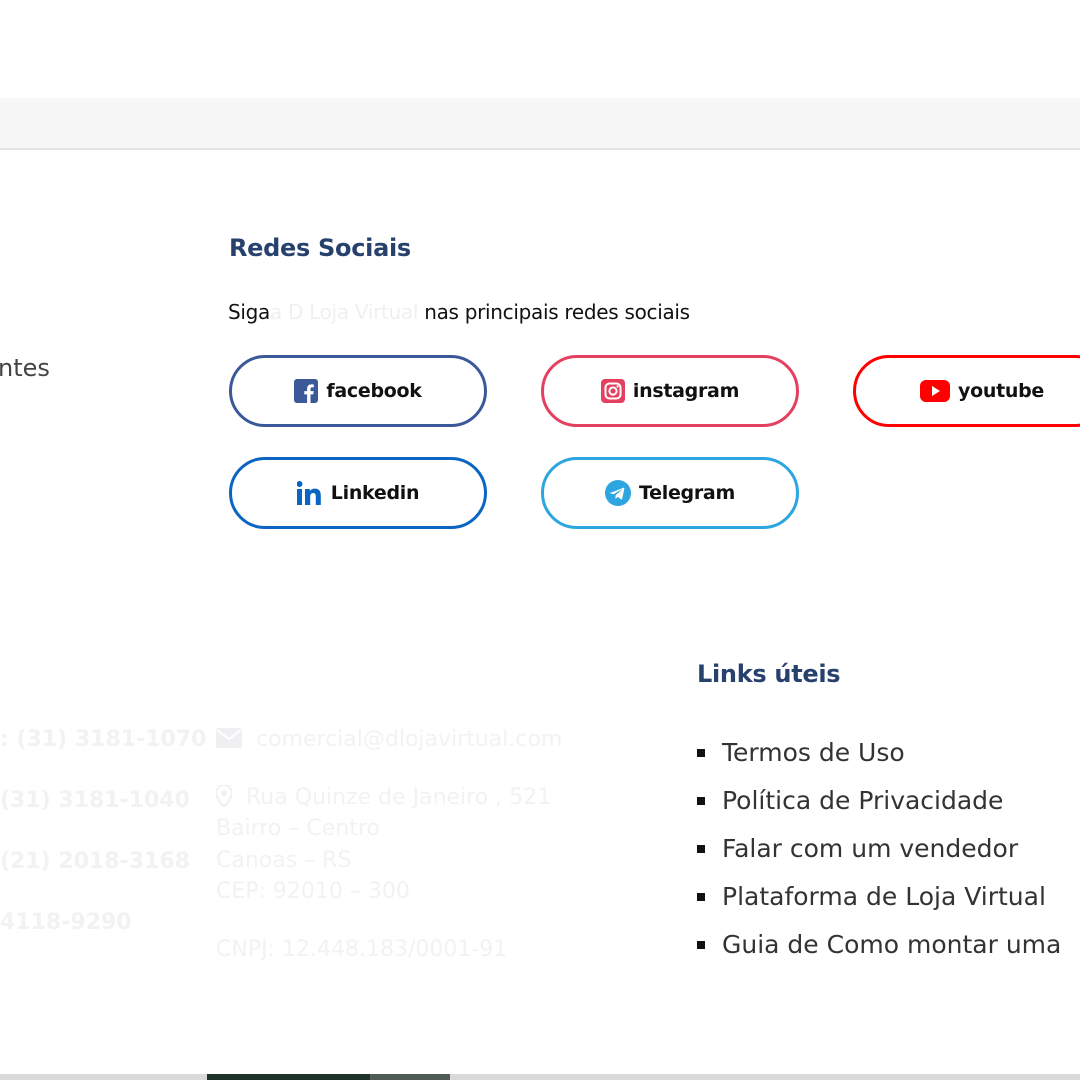 This screenshot has height=1080, width=1080. I want to click on link-label: Guia de Como montar uma, so click(892, 944).